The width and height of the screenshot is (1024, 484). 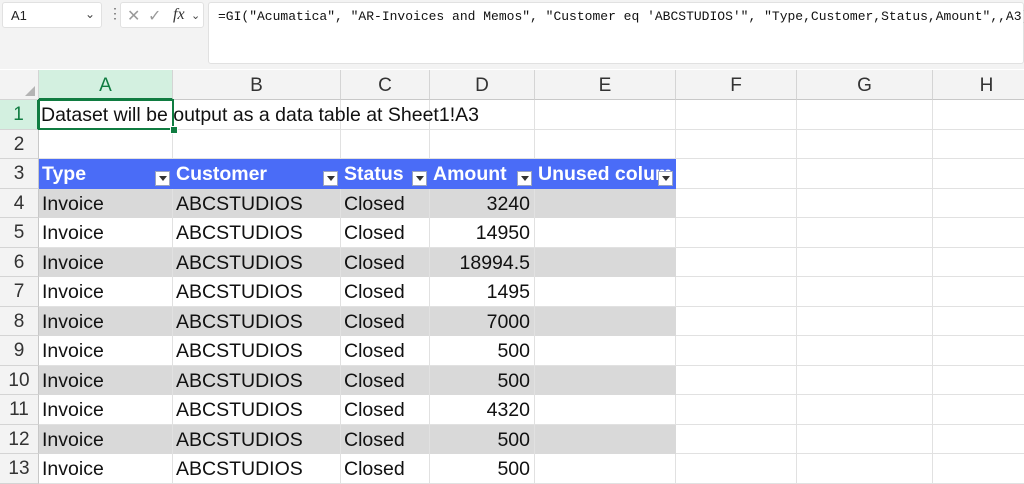 I want to click on table-header-cell: Customer, so click(x=257, y=174).